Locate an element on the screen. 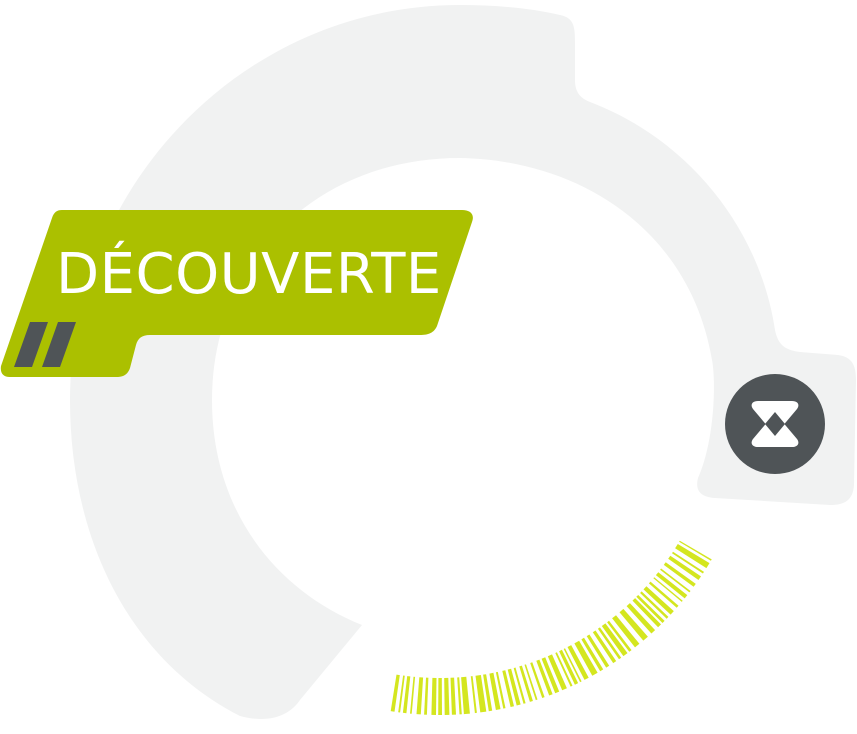  progress-arc is located at coordinates (551, 627).